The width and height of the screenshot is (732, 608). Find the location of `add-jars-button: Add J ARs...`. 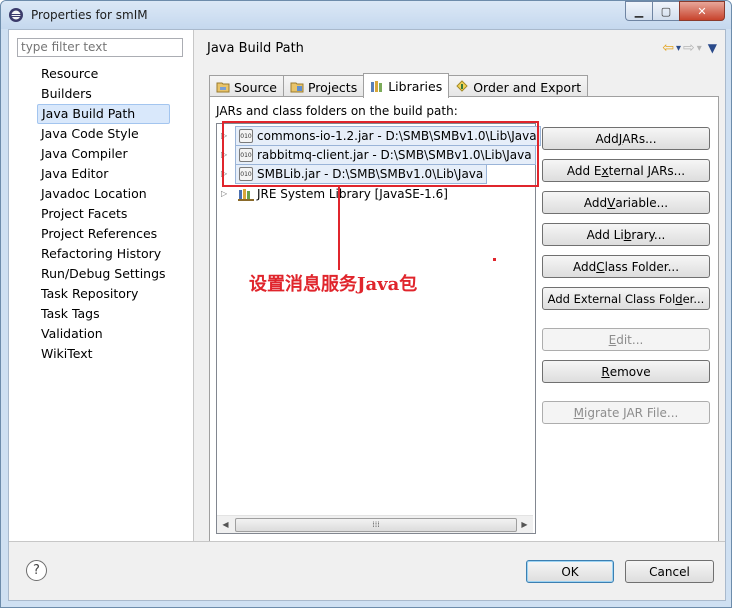

add-jars-button: Add J ARs... is located at coordinates (626, 138).